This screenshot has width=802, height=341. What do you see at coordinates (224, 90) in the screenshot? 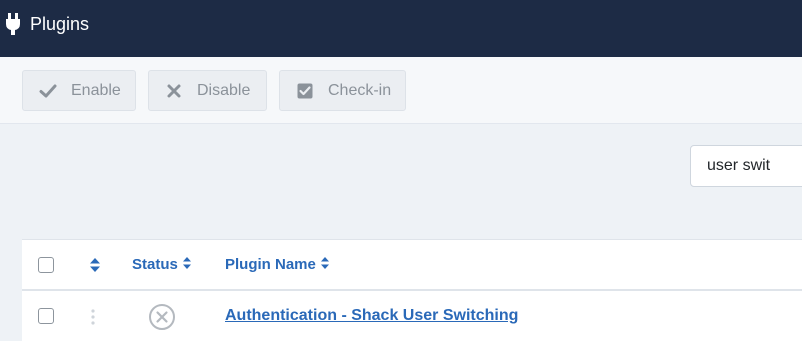
I see `disable-button-label: Disable` at bounding box center [224, 90].